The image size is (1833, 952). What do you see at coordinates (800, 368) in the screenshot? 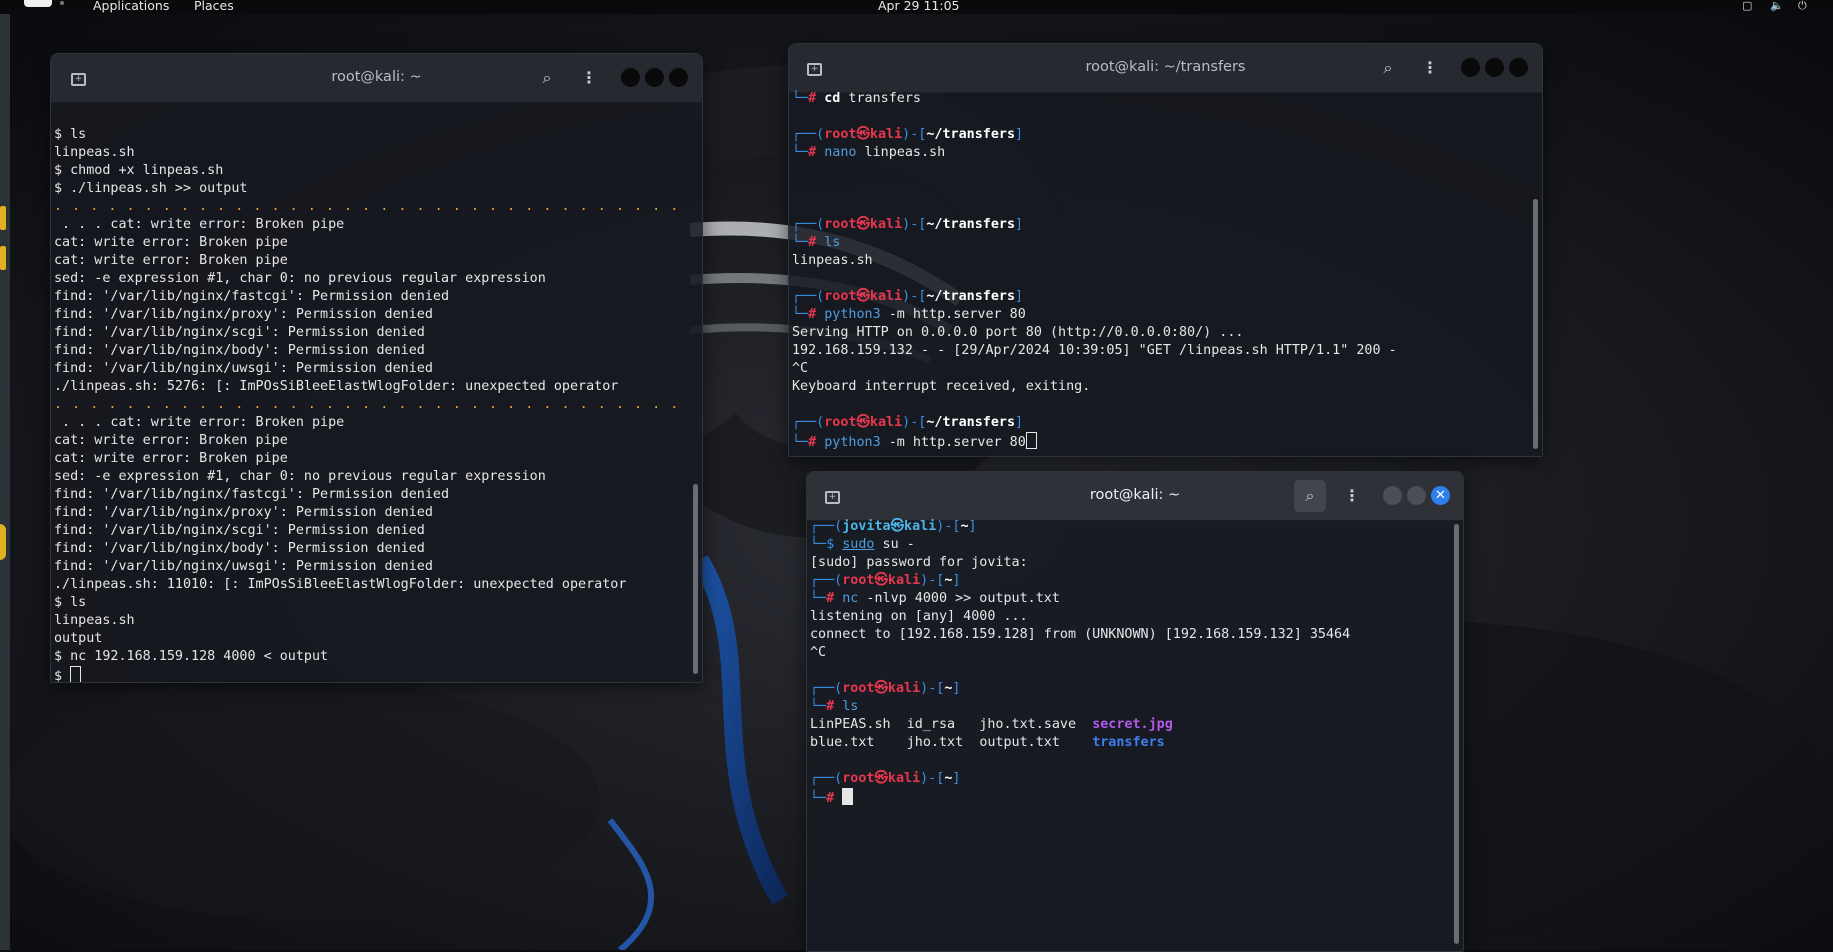
I see `output-text: ^C` at bounding box center [800, 368].